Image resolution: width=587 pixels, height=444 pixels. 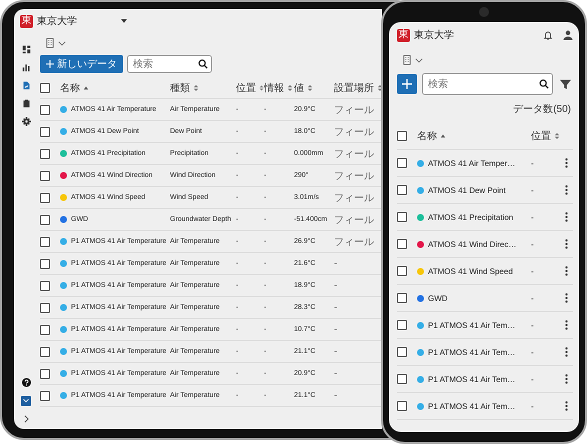 What do you see at coordinates (299, 87) in the screenshot?
I see `column-header: 値` at bounding box center [299, 87].